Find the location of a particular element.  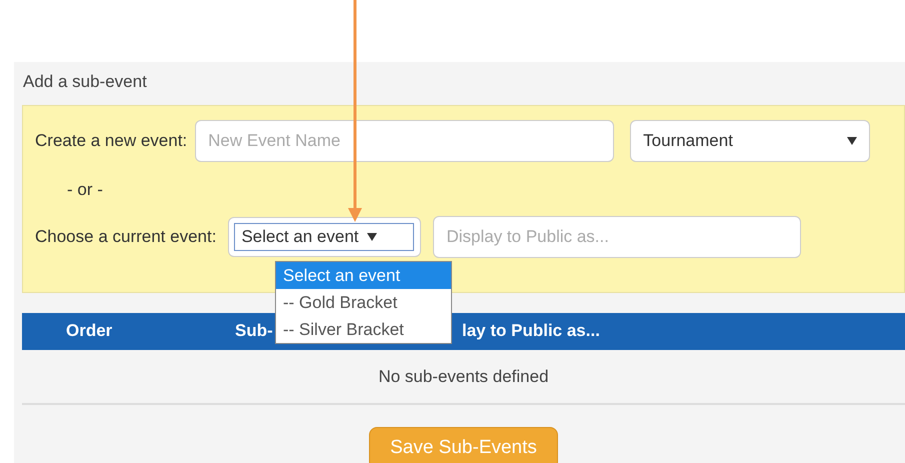

panel-title: Add a sub-event is located at coordinates (85, 82).